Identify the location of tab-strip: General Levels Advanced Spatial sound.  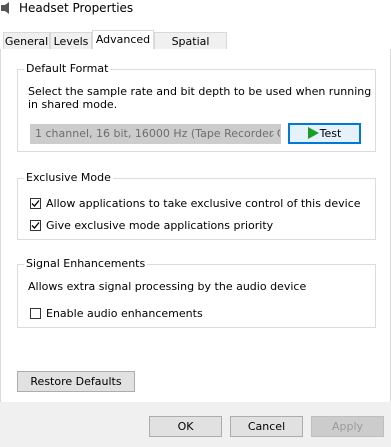
(195, 47).